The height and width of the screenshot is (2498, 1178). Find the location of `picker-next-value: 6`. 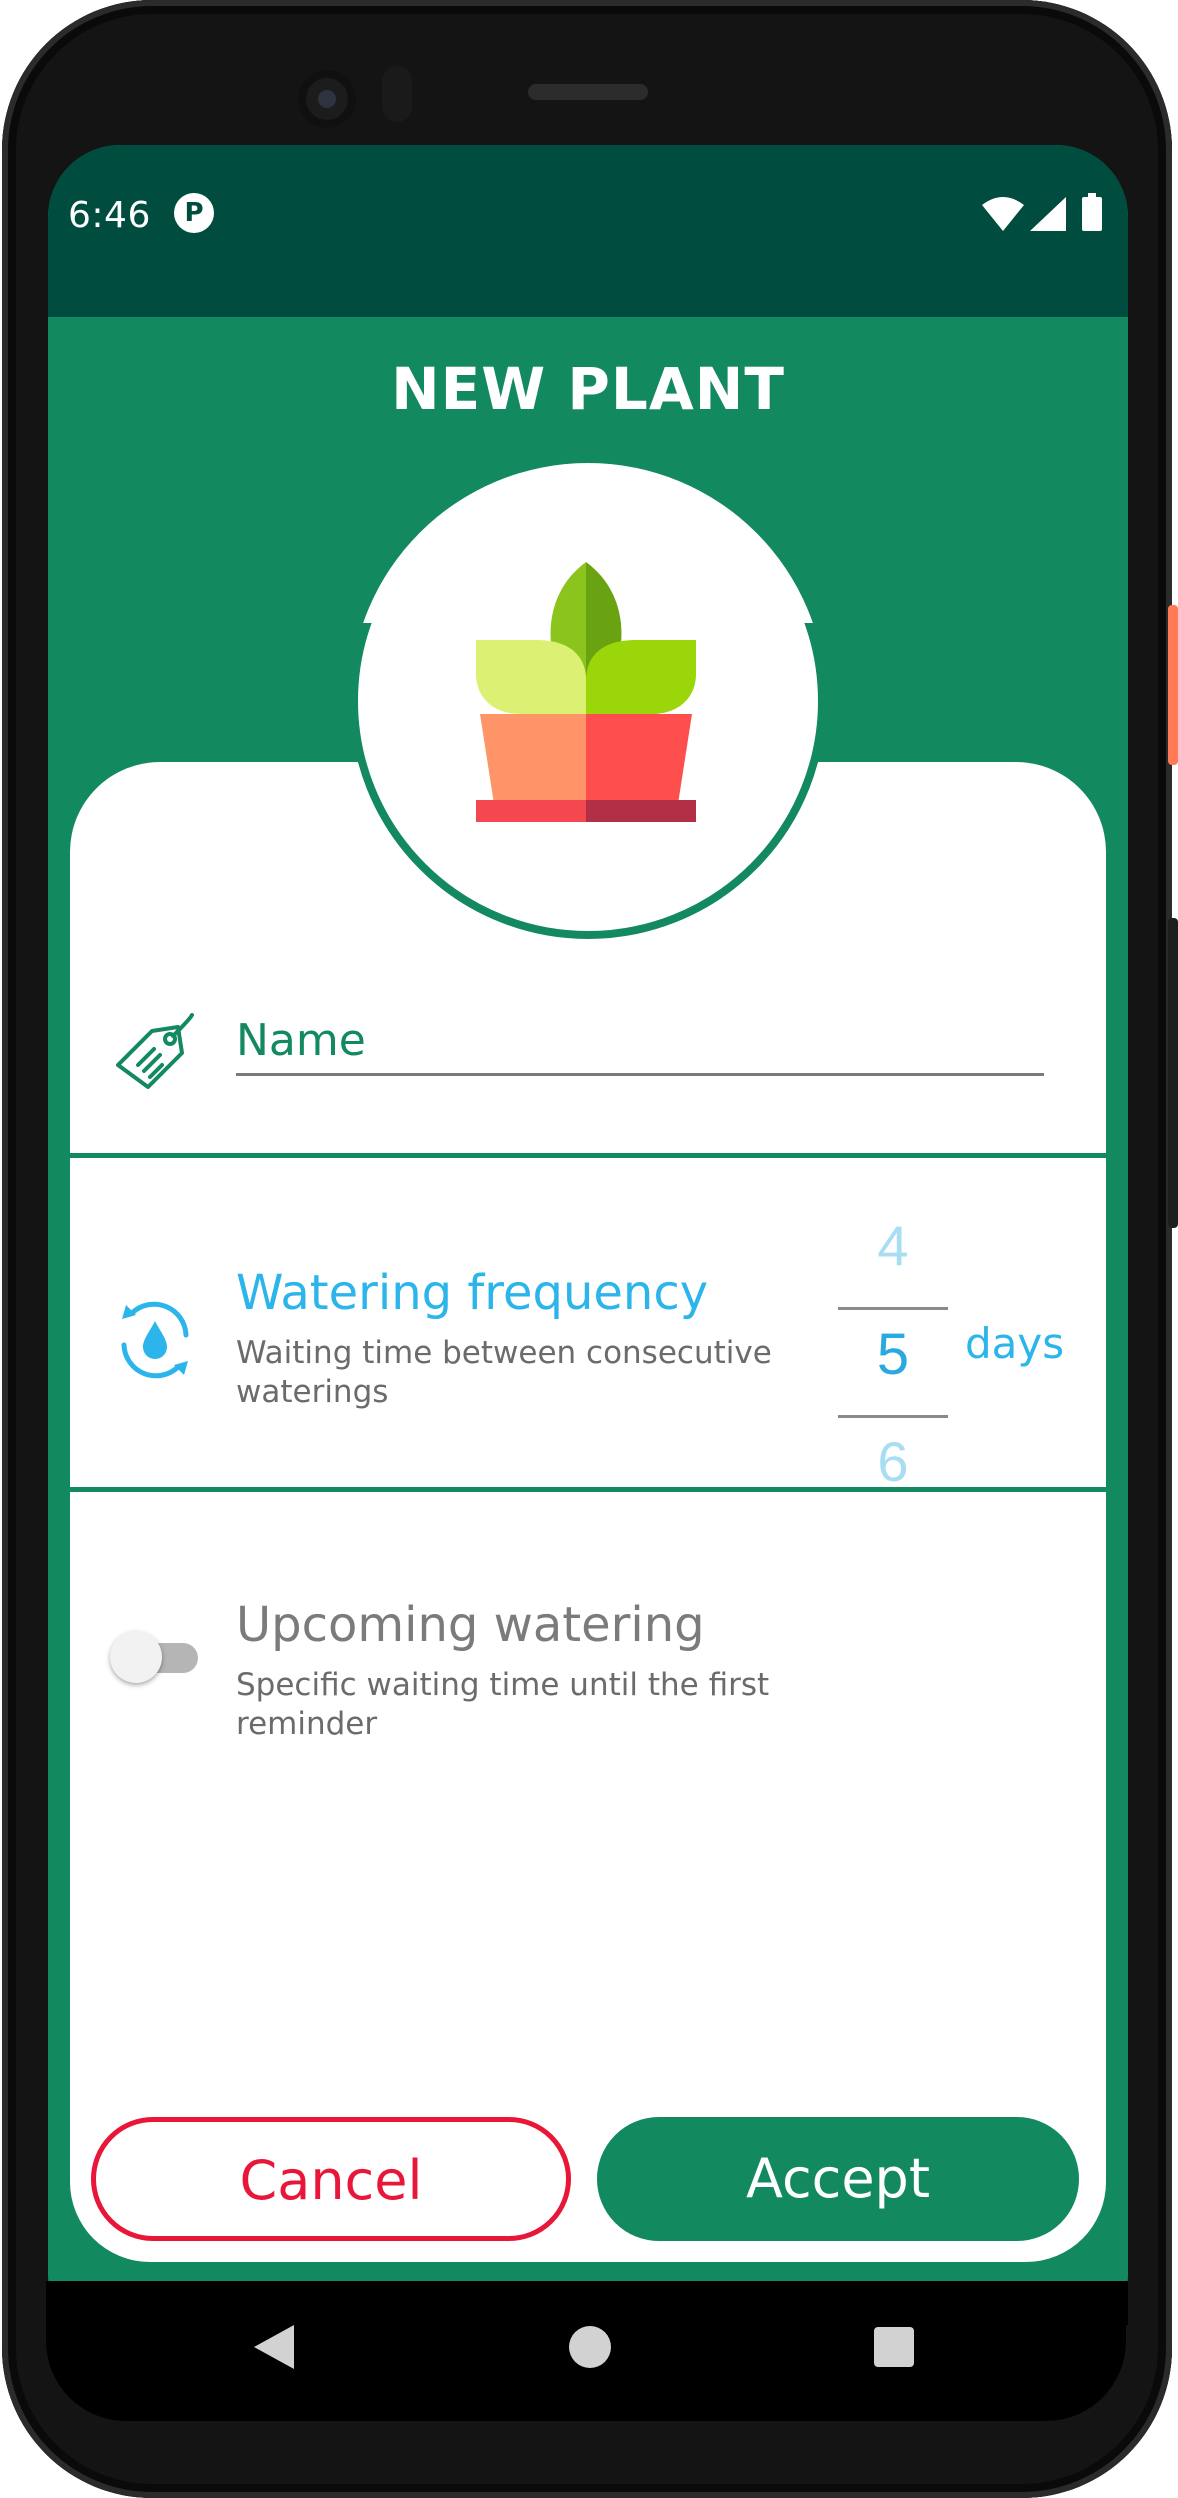

picker-next-value: 6 is located at coordinates (893, 1461).